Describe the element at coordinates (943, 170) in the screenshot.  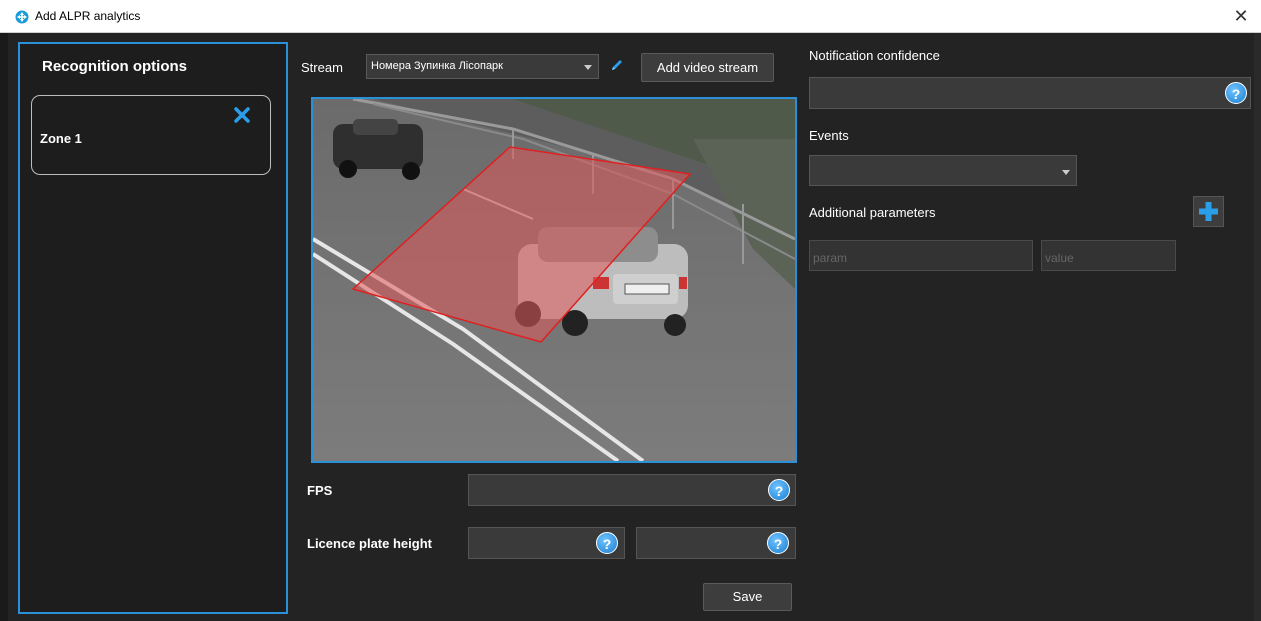
I see `events-select` at that location.